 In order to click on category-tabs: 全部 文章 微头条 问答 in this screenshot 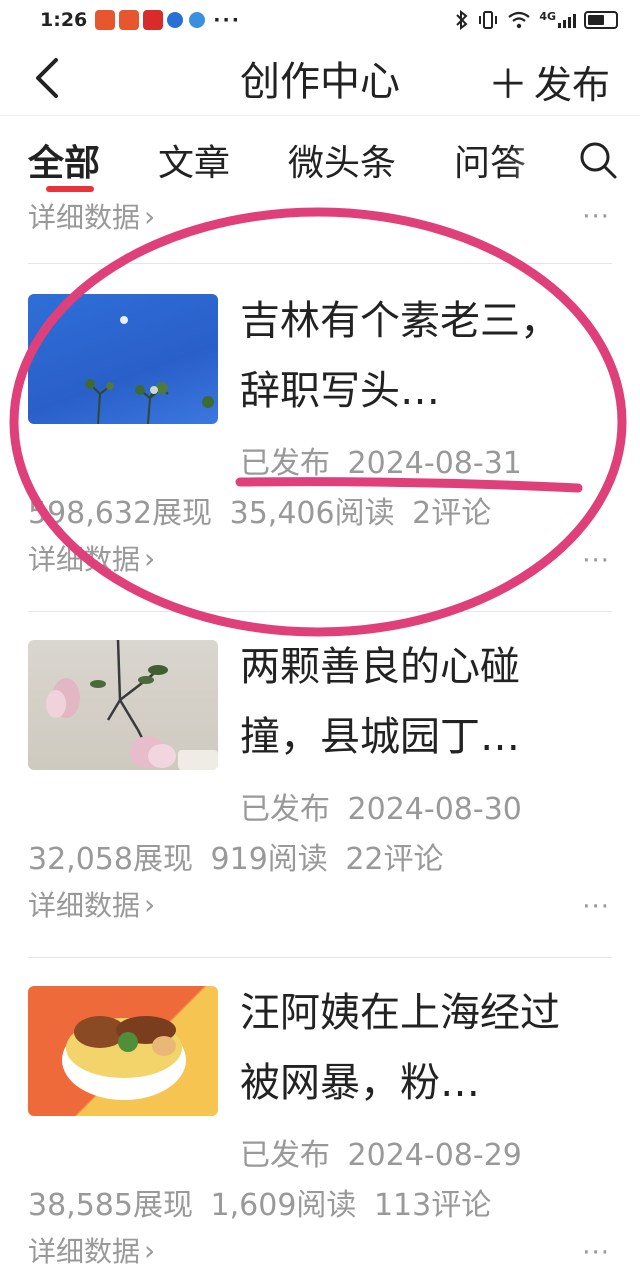, I will do `click(320, 160)`.